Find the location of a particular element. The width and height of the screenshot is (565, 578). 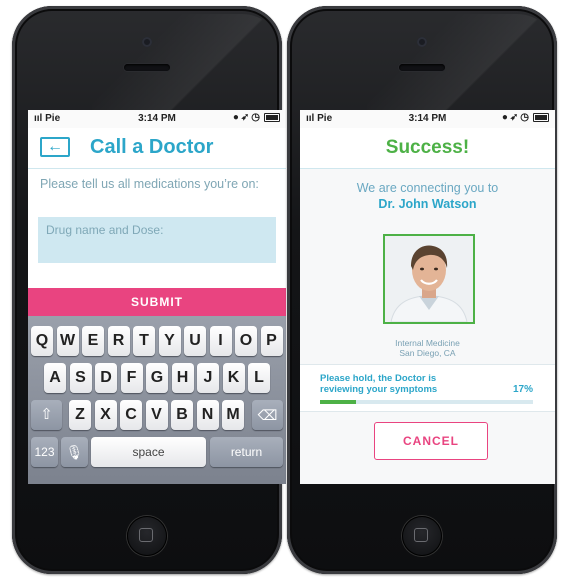

key-k: K is located at coordinates (233, 378).